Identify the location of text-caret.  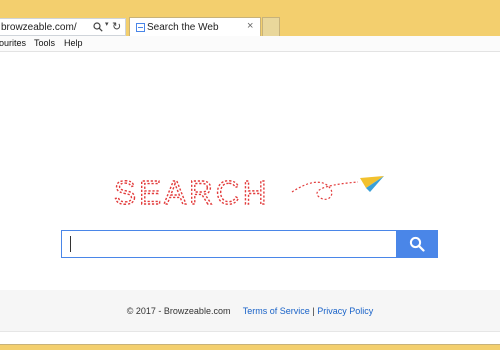
(70, 244).